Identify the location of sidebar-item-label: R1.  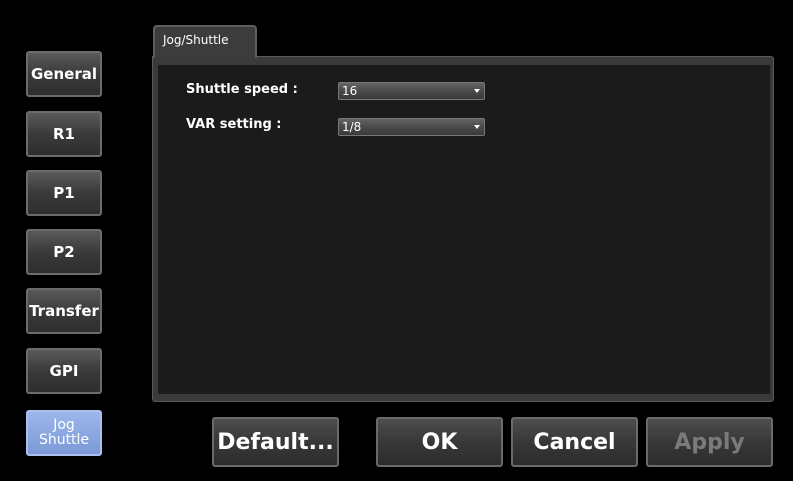
(64, 134).